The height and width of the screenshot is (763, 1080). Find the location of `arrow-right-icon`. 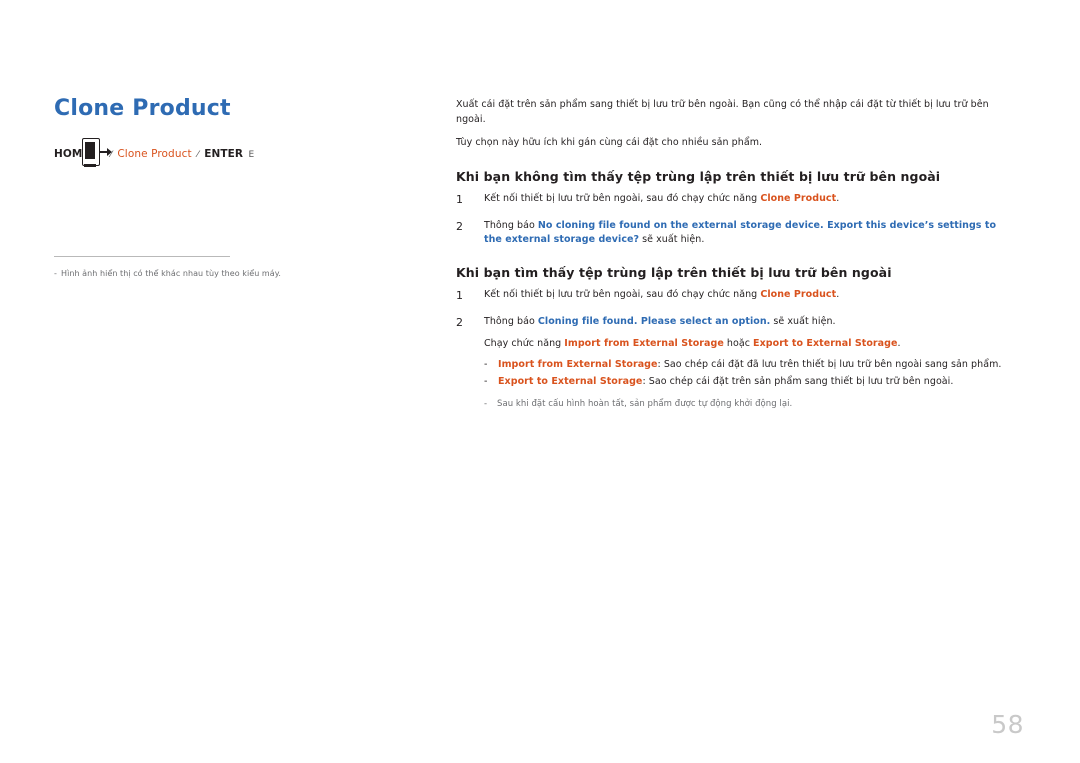

arrow-right-icon is located at coordinates (106, 152).